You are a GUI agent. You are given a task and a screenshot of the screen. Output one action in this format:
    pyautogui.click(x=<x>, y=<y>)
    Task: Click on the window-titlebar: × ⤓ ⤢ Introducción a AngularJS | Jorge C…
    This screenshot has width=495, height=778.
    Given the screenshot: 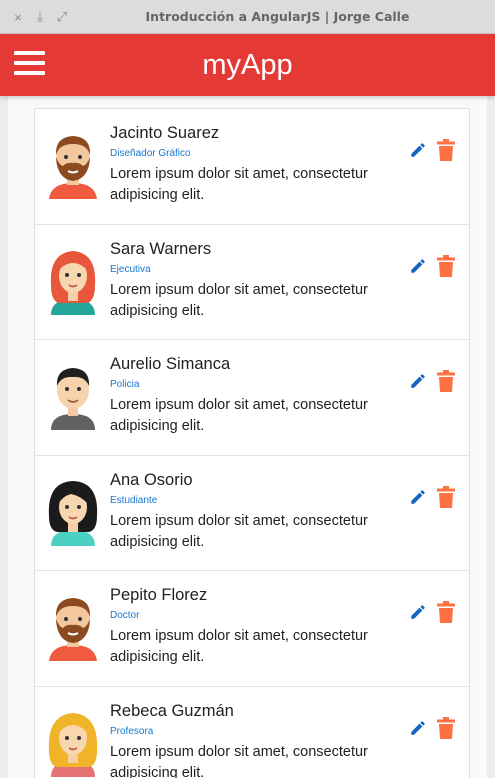 What is the action you would take?
    pyautogui.click(x=247, y=17)
    